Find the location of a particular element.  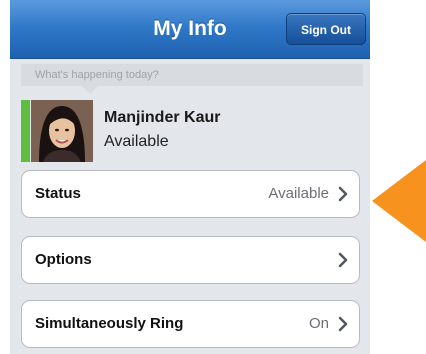

status-row: Status Available is located at coordinates (190, 194).